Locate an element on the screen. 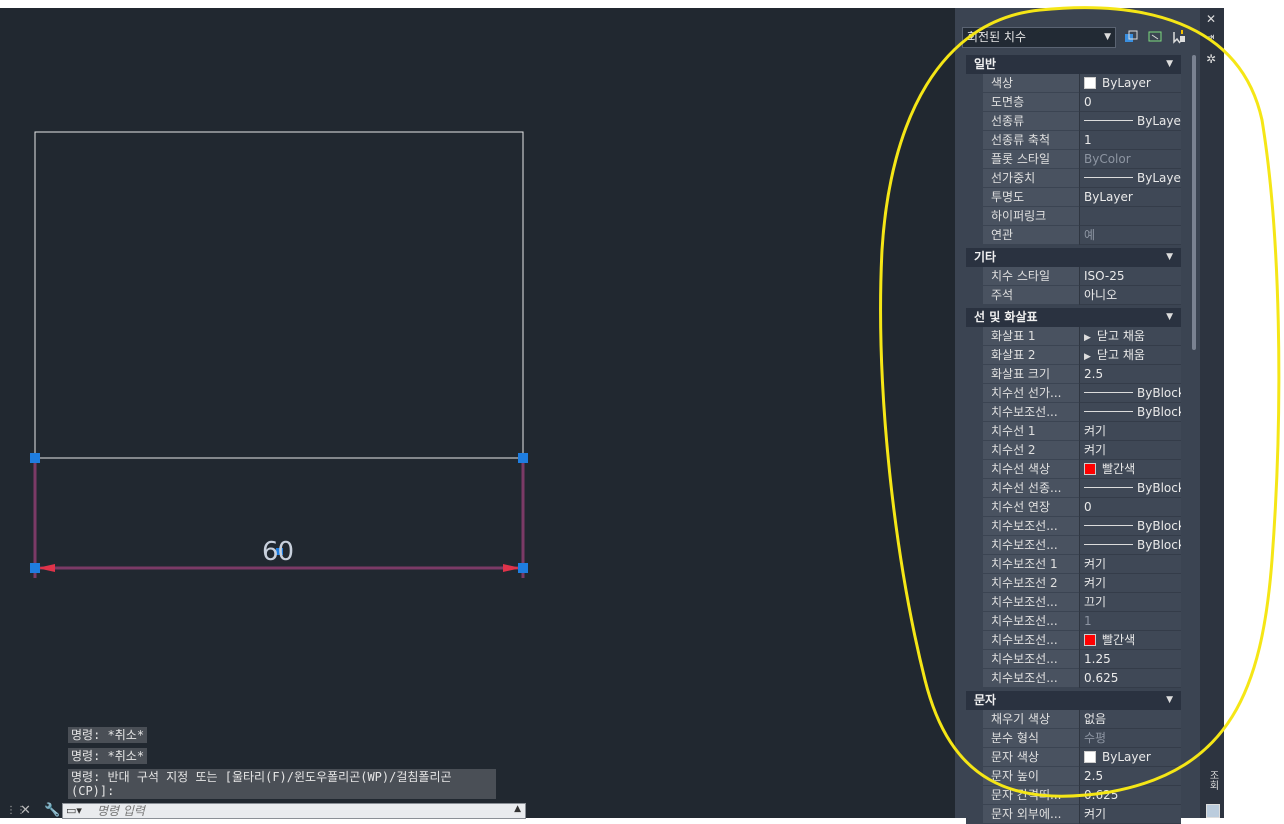 The height and width of the screenshot is (824, 1284). select-objects-icon is located at coordinates (1155, 37).